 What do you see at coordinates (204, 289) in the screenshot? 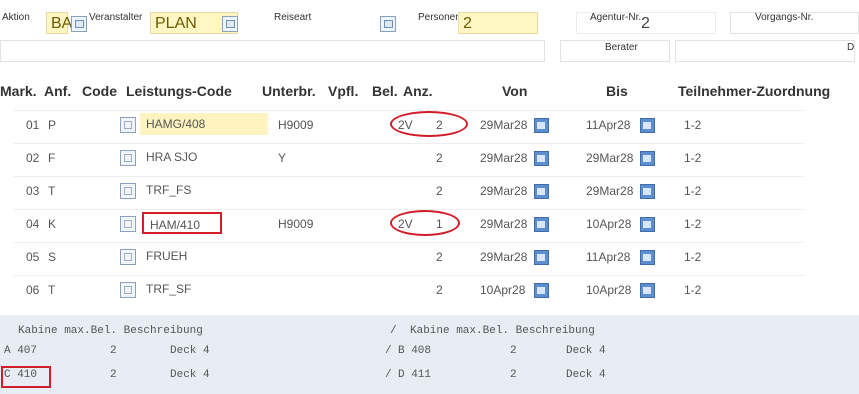
I see `leistung-field: TRF_SF` at bounding box center [204, 289].